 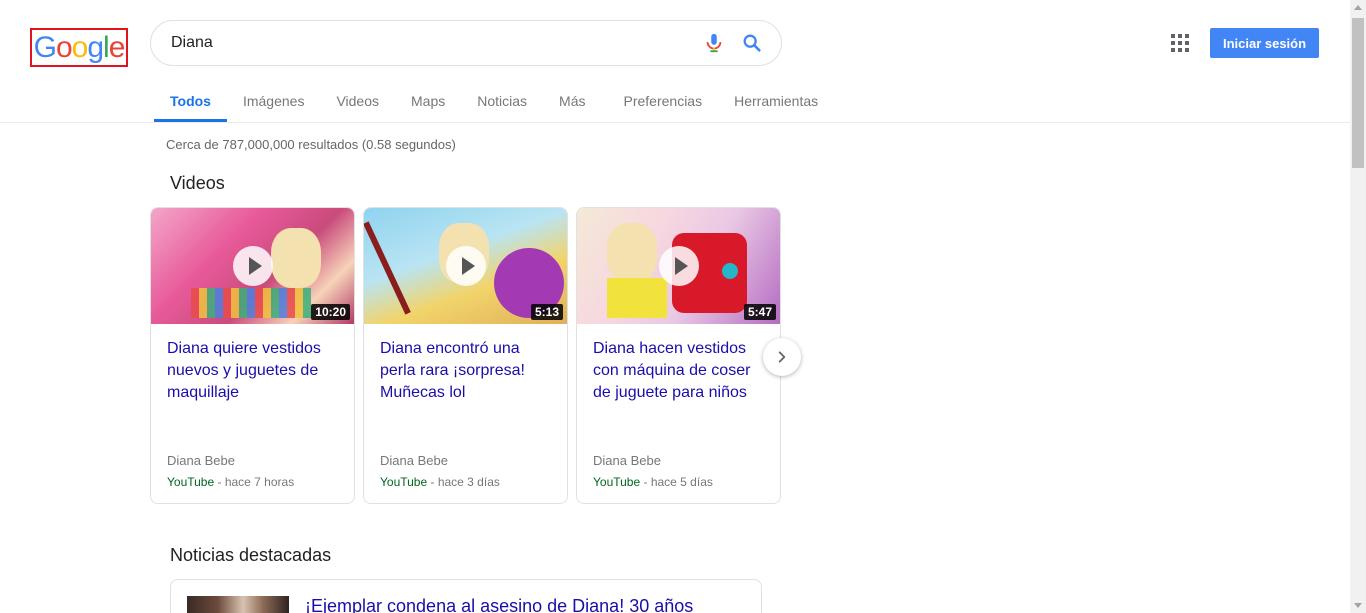 I want to click on google-logo-wordmark: Google, so click(x=79, y=47).